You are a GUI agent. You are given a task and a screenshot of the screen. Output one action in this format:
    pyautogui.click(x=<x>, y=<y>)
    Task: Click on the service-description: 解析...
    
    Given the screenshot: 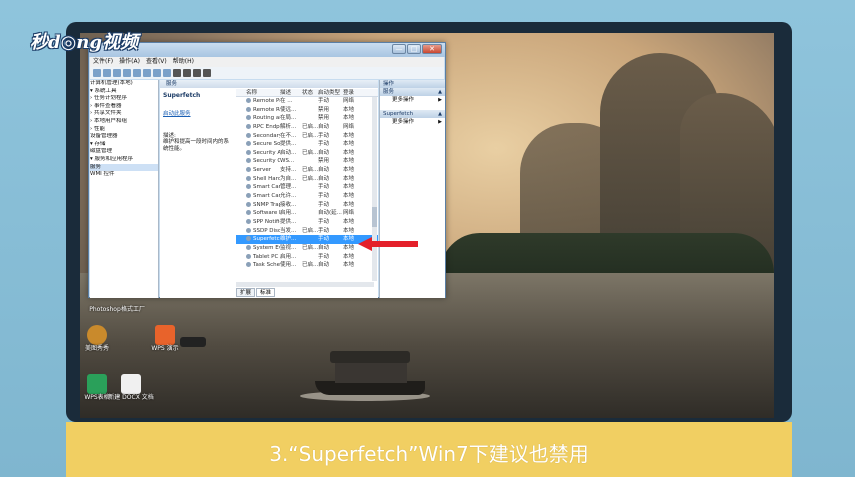 What is the action you would take?
    pyautogui.click(x=288, y=126)
    